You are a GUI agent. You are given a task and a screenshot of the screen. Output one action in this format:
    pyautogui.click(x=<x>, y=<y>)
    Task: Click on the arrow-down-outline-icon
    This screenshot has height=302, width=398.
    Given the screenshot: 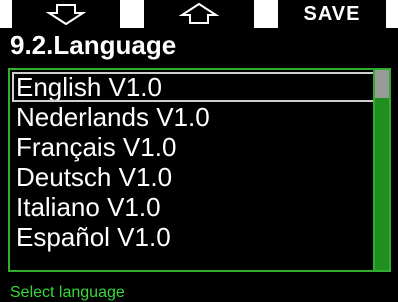 What is the action you would take?
    pyautogui.click(x=66, y=15)
    